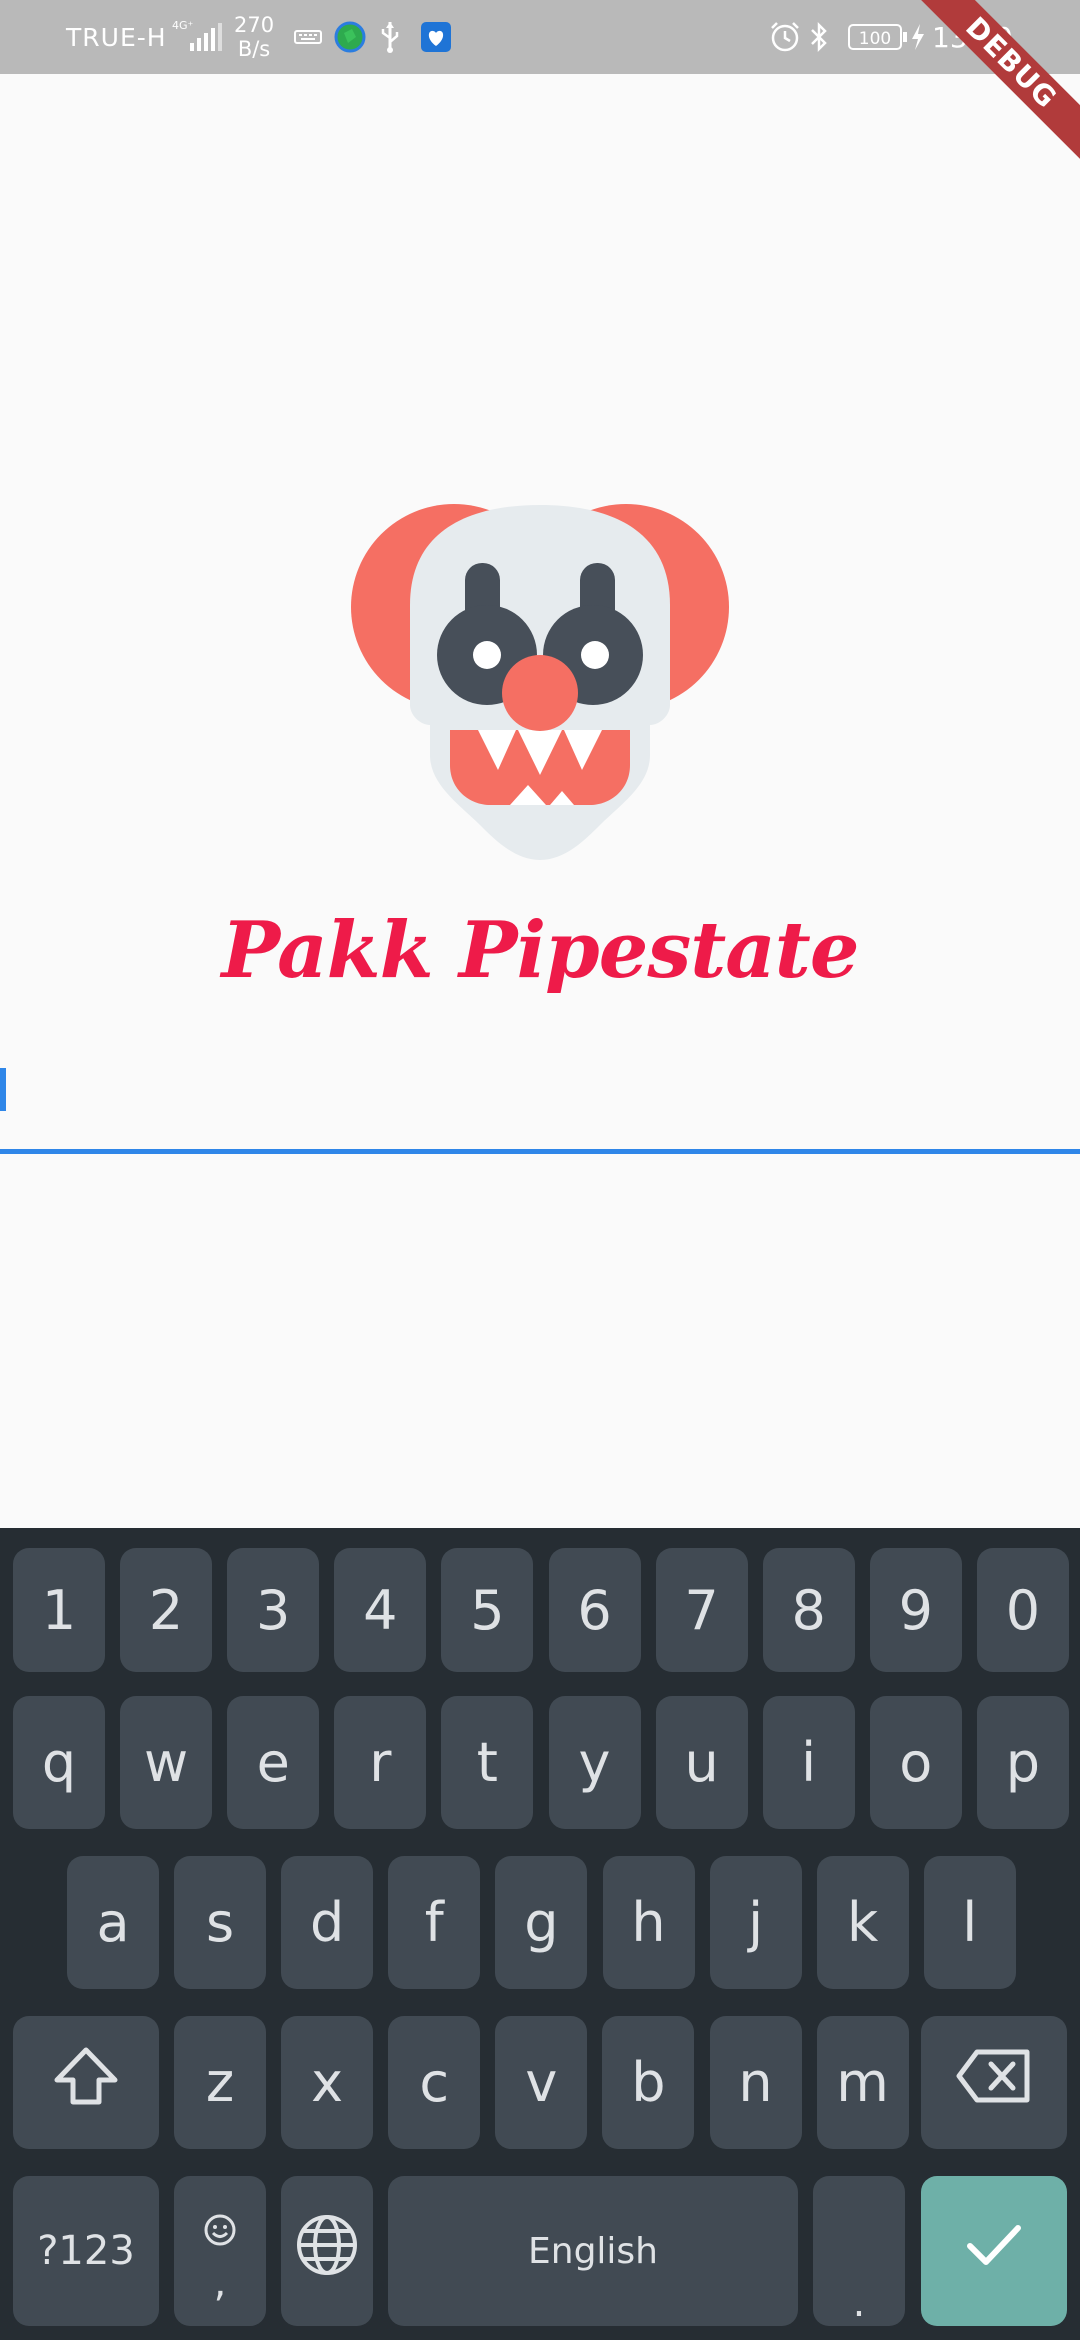 This screenshot has width=1080, height=2340. Describe the element at coordinates (220, 2282) in the screenshot. I see `emoji-comma-key-label: ,` at that location.